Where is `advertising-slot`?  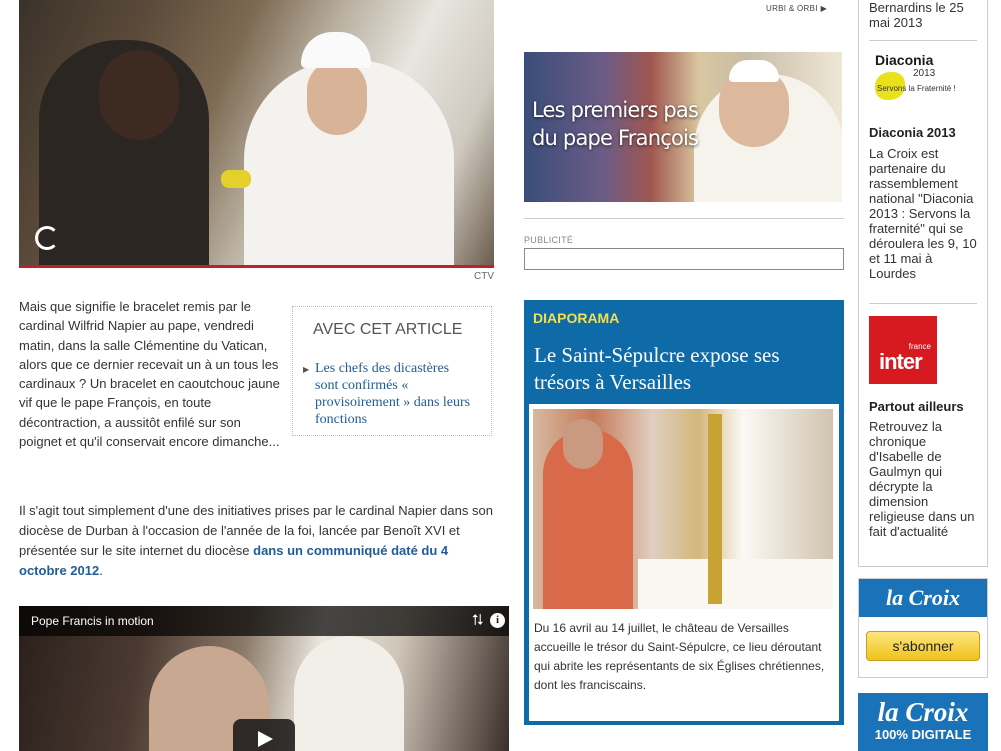 advertising-slot is located at coordinates (684, 259).